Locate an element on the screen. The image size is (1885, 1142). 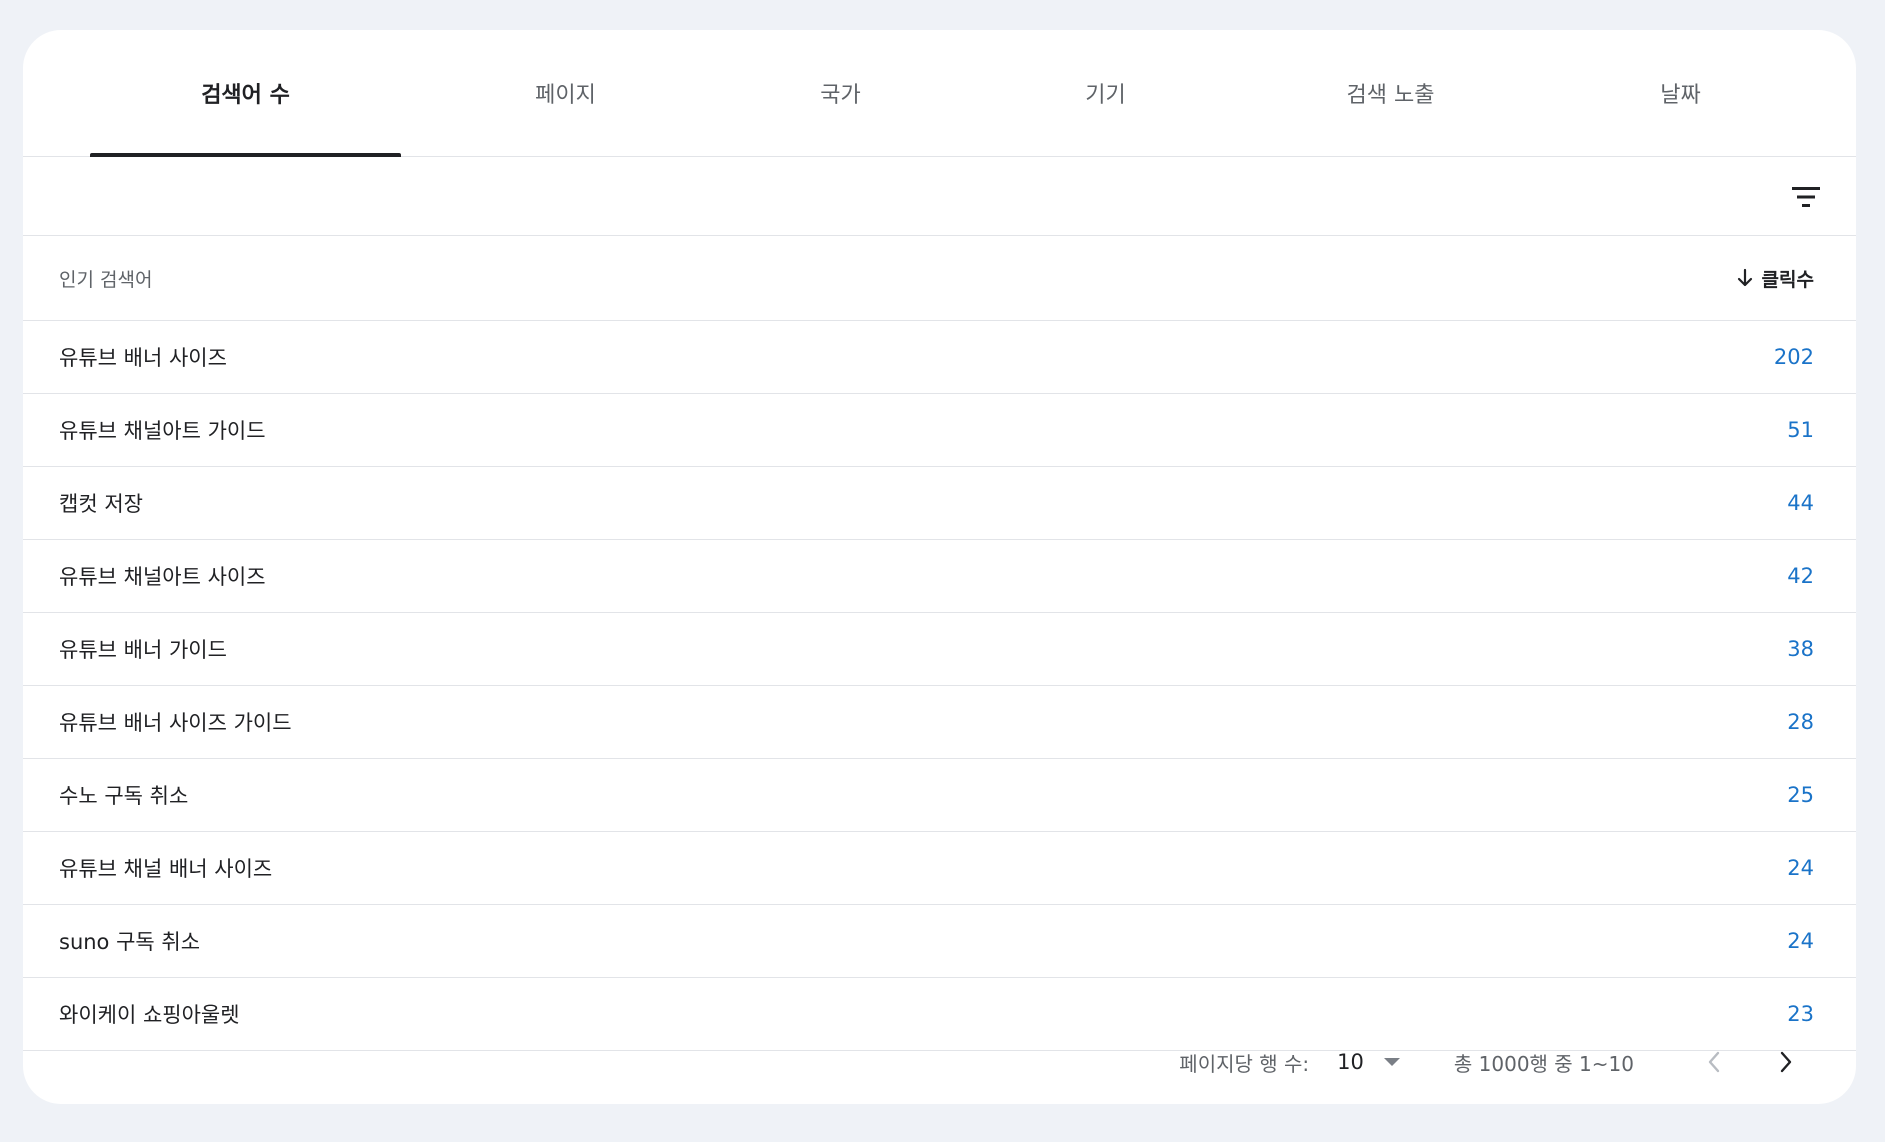
tab-bar: 검색어 수 페이지 국가 기기 검색 노출 날짜 is located at coordinates (939, 93).